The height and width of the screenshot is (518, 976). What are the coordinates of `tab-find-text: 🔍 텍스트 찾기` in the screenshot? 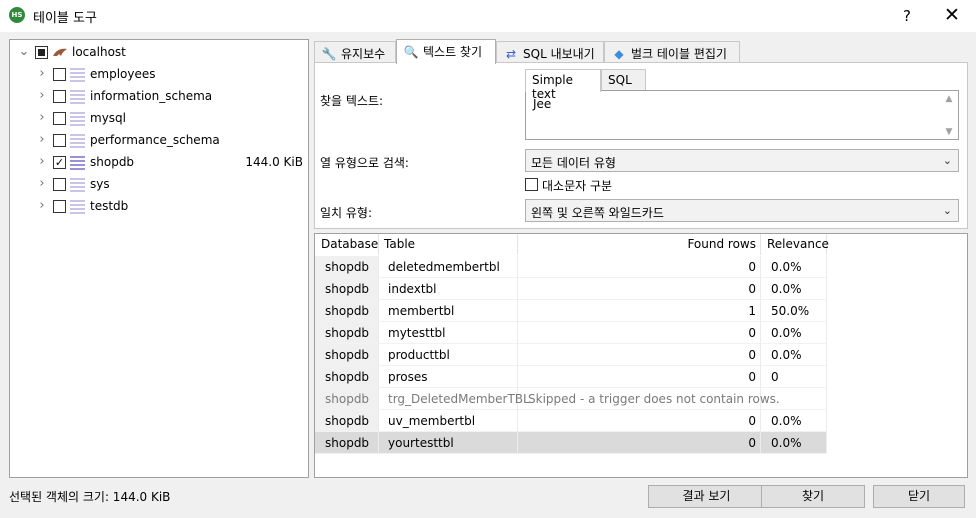 It's located at (446, 51).